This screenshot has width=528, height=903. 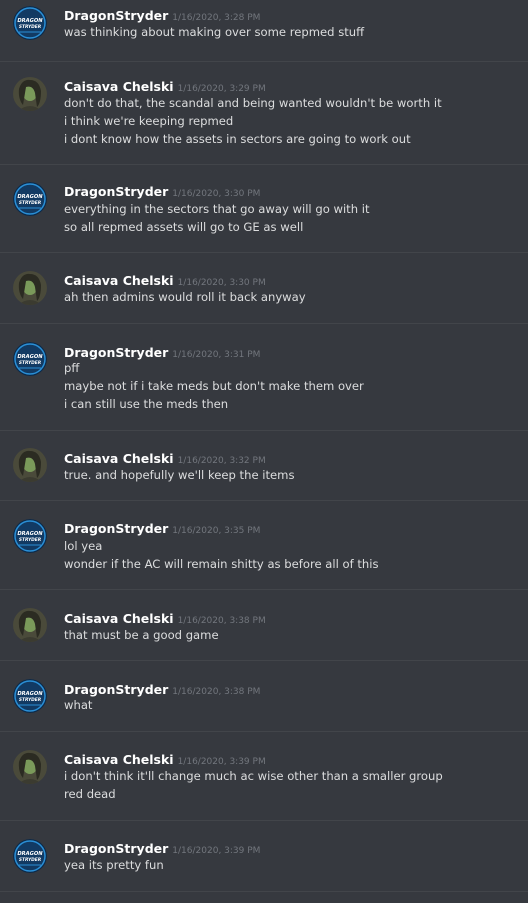 What do you see at coordinates (72, 368) in the screenshot?
I see `message-line: pff` at bounding box center [72, 368].